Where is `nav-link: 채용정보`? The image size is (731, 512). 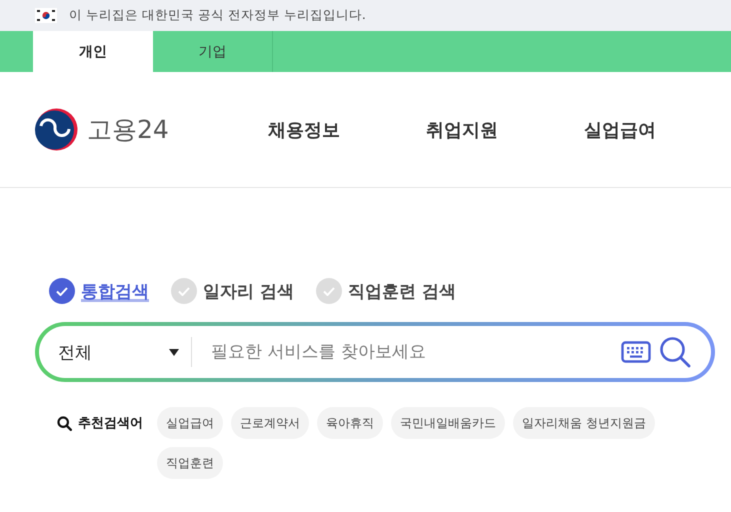 nav-link: 채용정보 is located at coordinates (304, 130).